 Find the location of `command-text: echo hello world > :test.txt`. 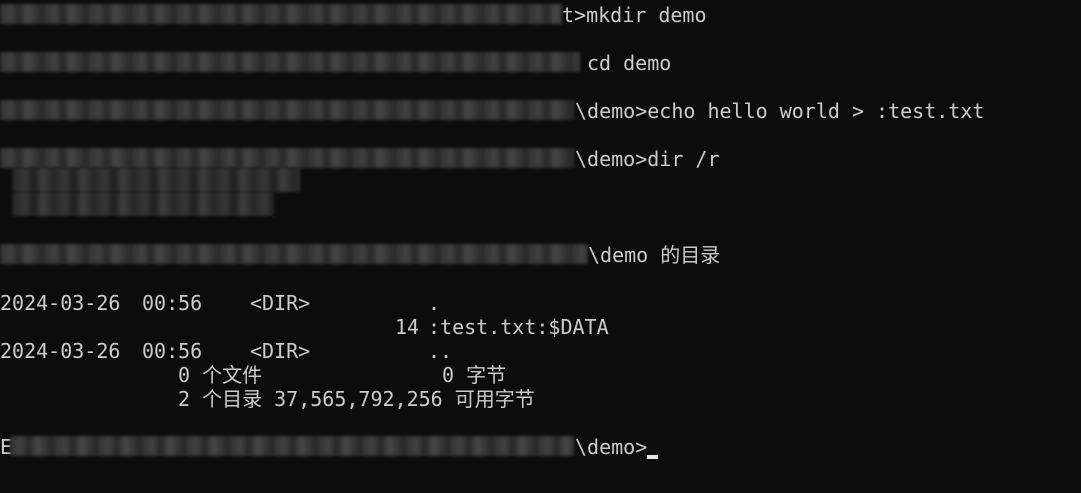

command-text: echo hello world > :test.txt is located at coordinates (816, 111).